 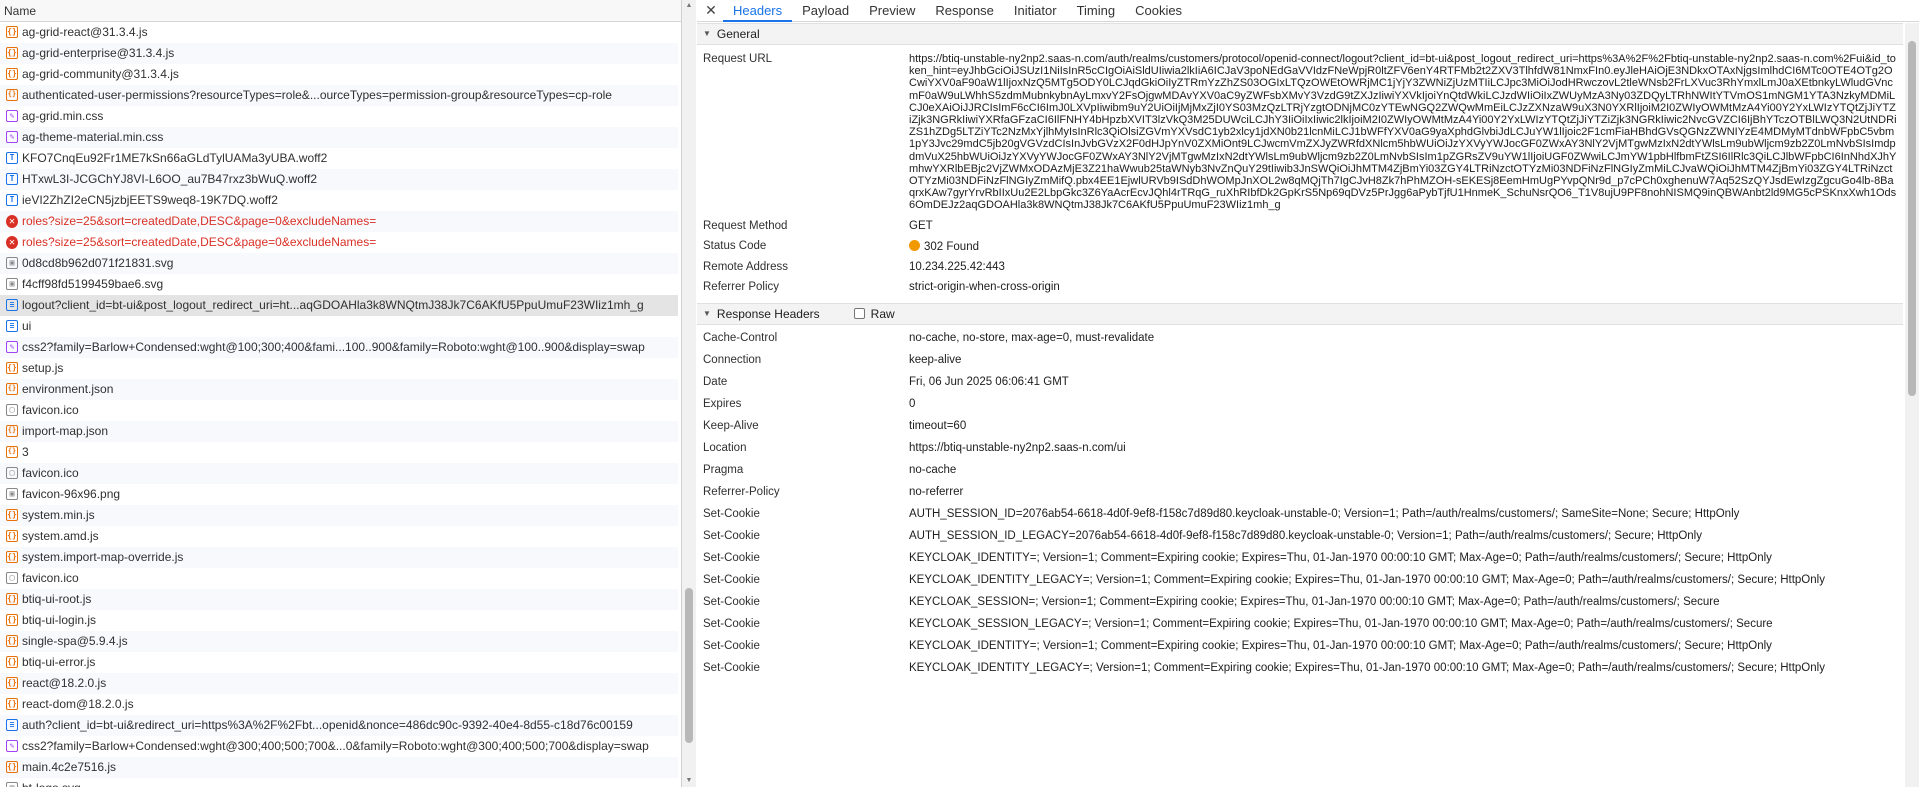 What do you see at coordinates (340, 11) in the screenshot?
I see `name-column-header: Name` at bounding box center [340, 11].